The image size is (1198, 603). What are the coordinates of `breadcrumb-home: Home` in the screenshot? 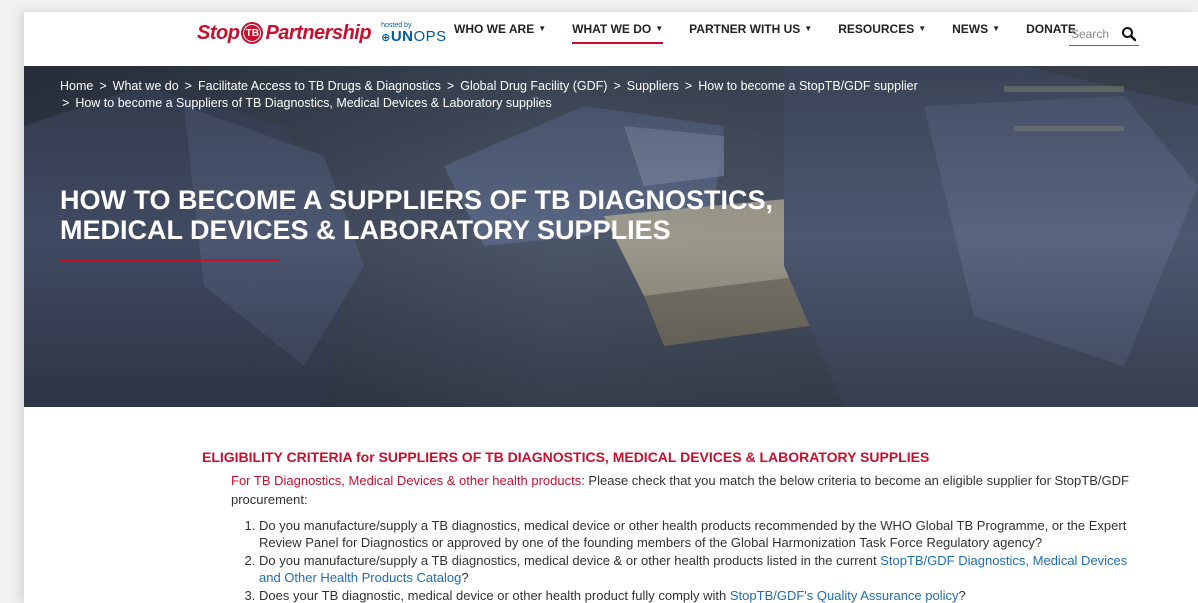 It's located at (76, 86).